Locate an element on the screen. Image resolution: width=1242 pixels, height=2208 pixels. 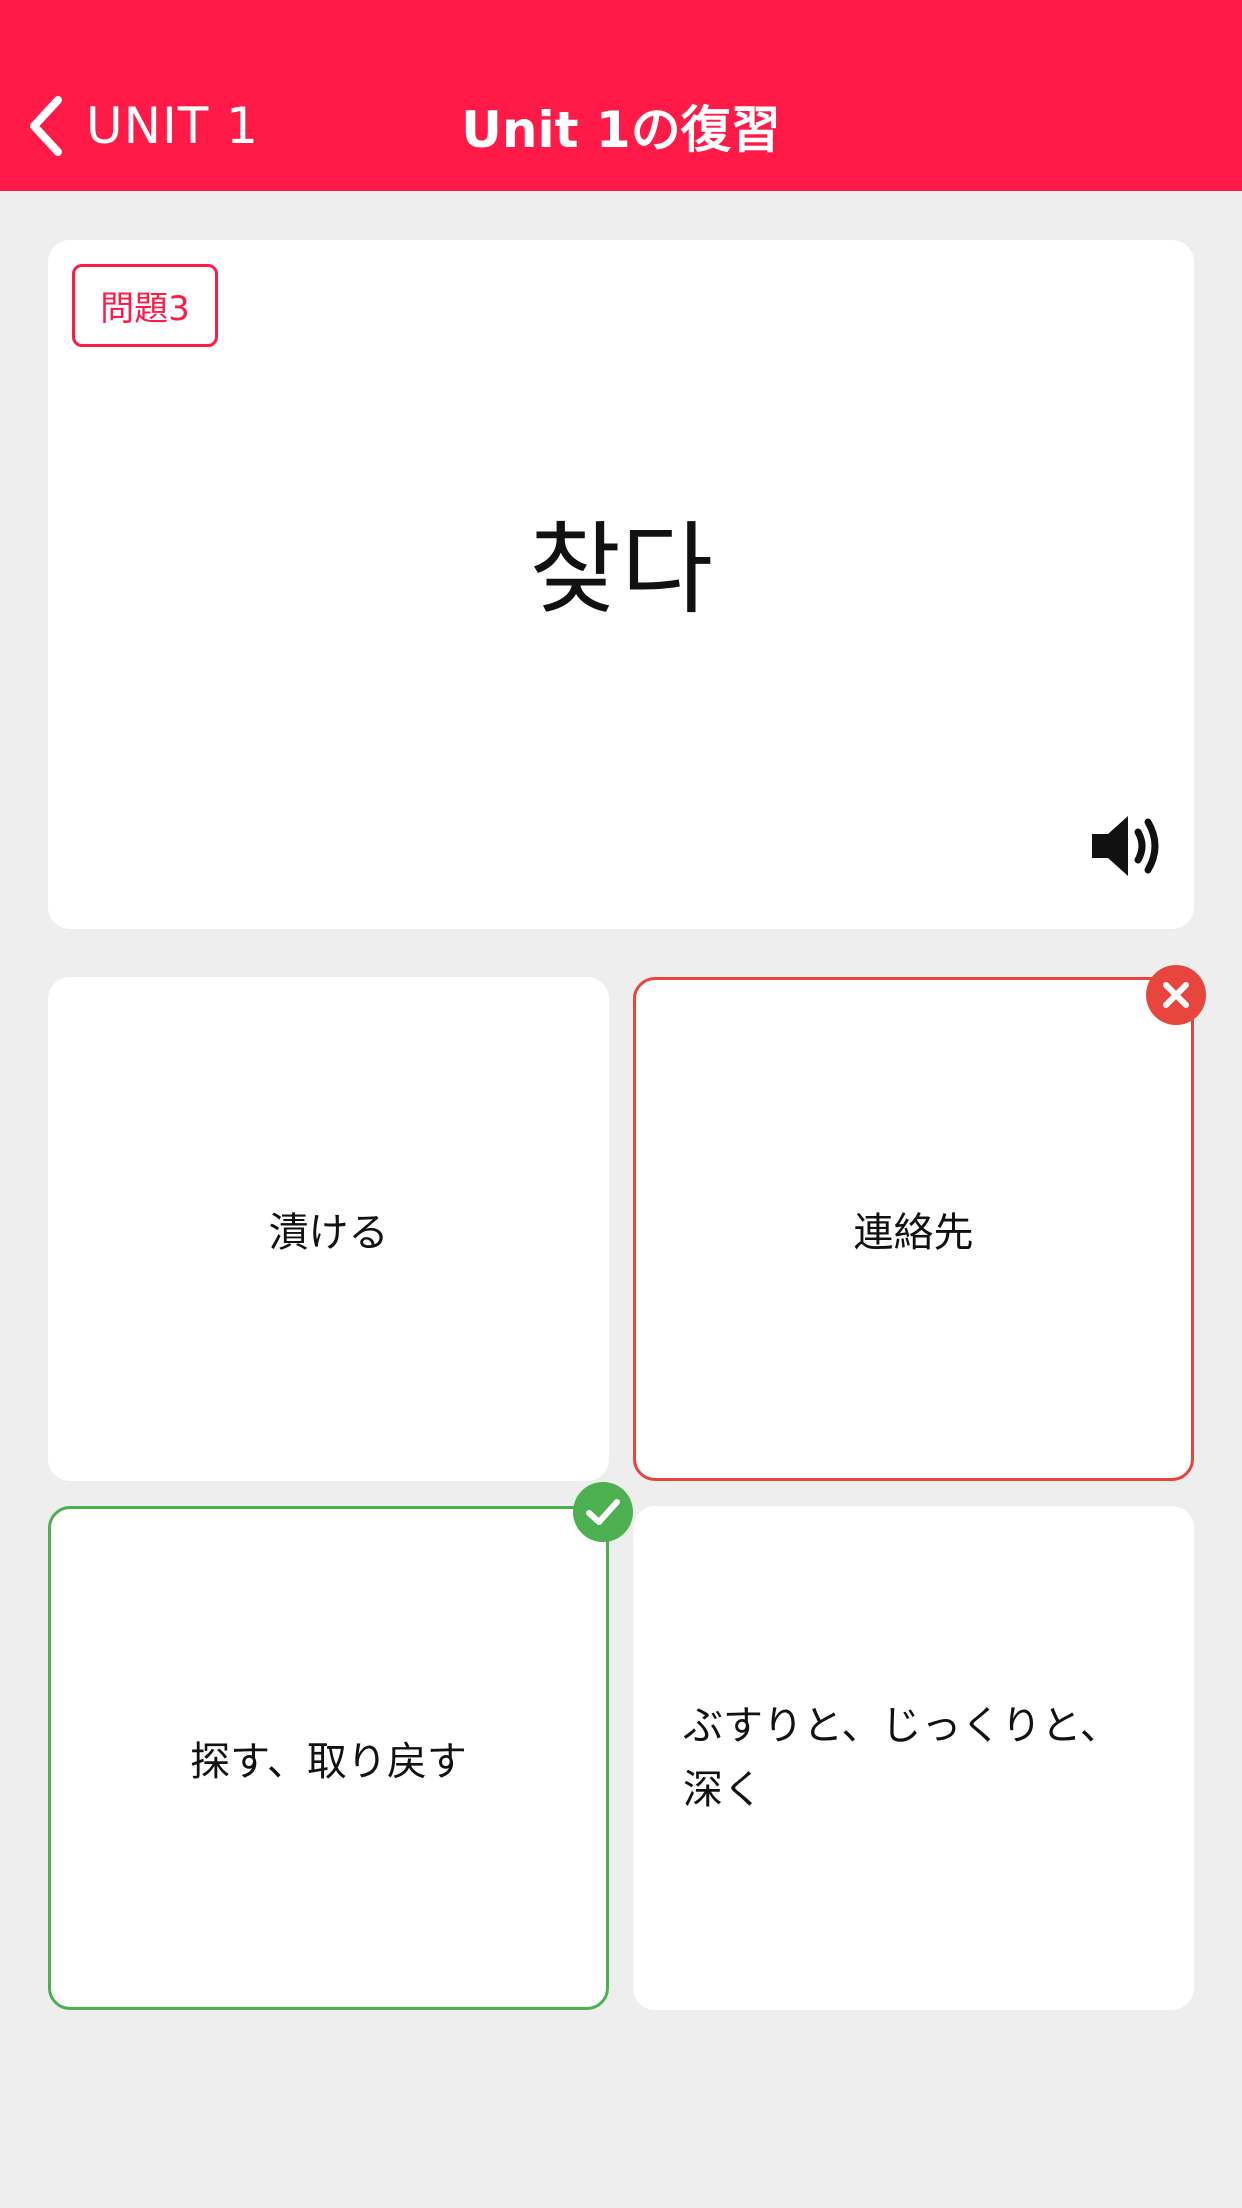
correct-check-icon is located at coordinates (603, 1512).